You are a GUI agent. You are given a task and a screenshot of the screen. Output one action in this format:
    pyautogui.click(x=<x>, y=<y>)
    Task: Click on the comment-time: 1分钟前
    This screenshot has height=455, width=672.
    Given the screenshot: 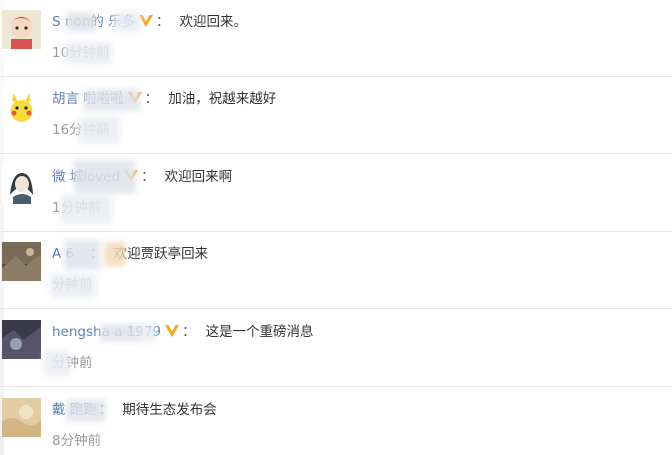 What is the action you would take?
    pyautogui.click(x=77, y=208)
    